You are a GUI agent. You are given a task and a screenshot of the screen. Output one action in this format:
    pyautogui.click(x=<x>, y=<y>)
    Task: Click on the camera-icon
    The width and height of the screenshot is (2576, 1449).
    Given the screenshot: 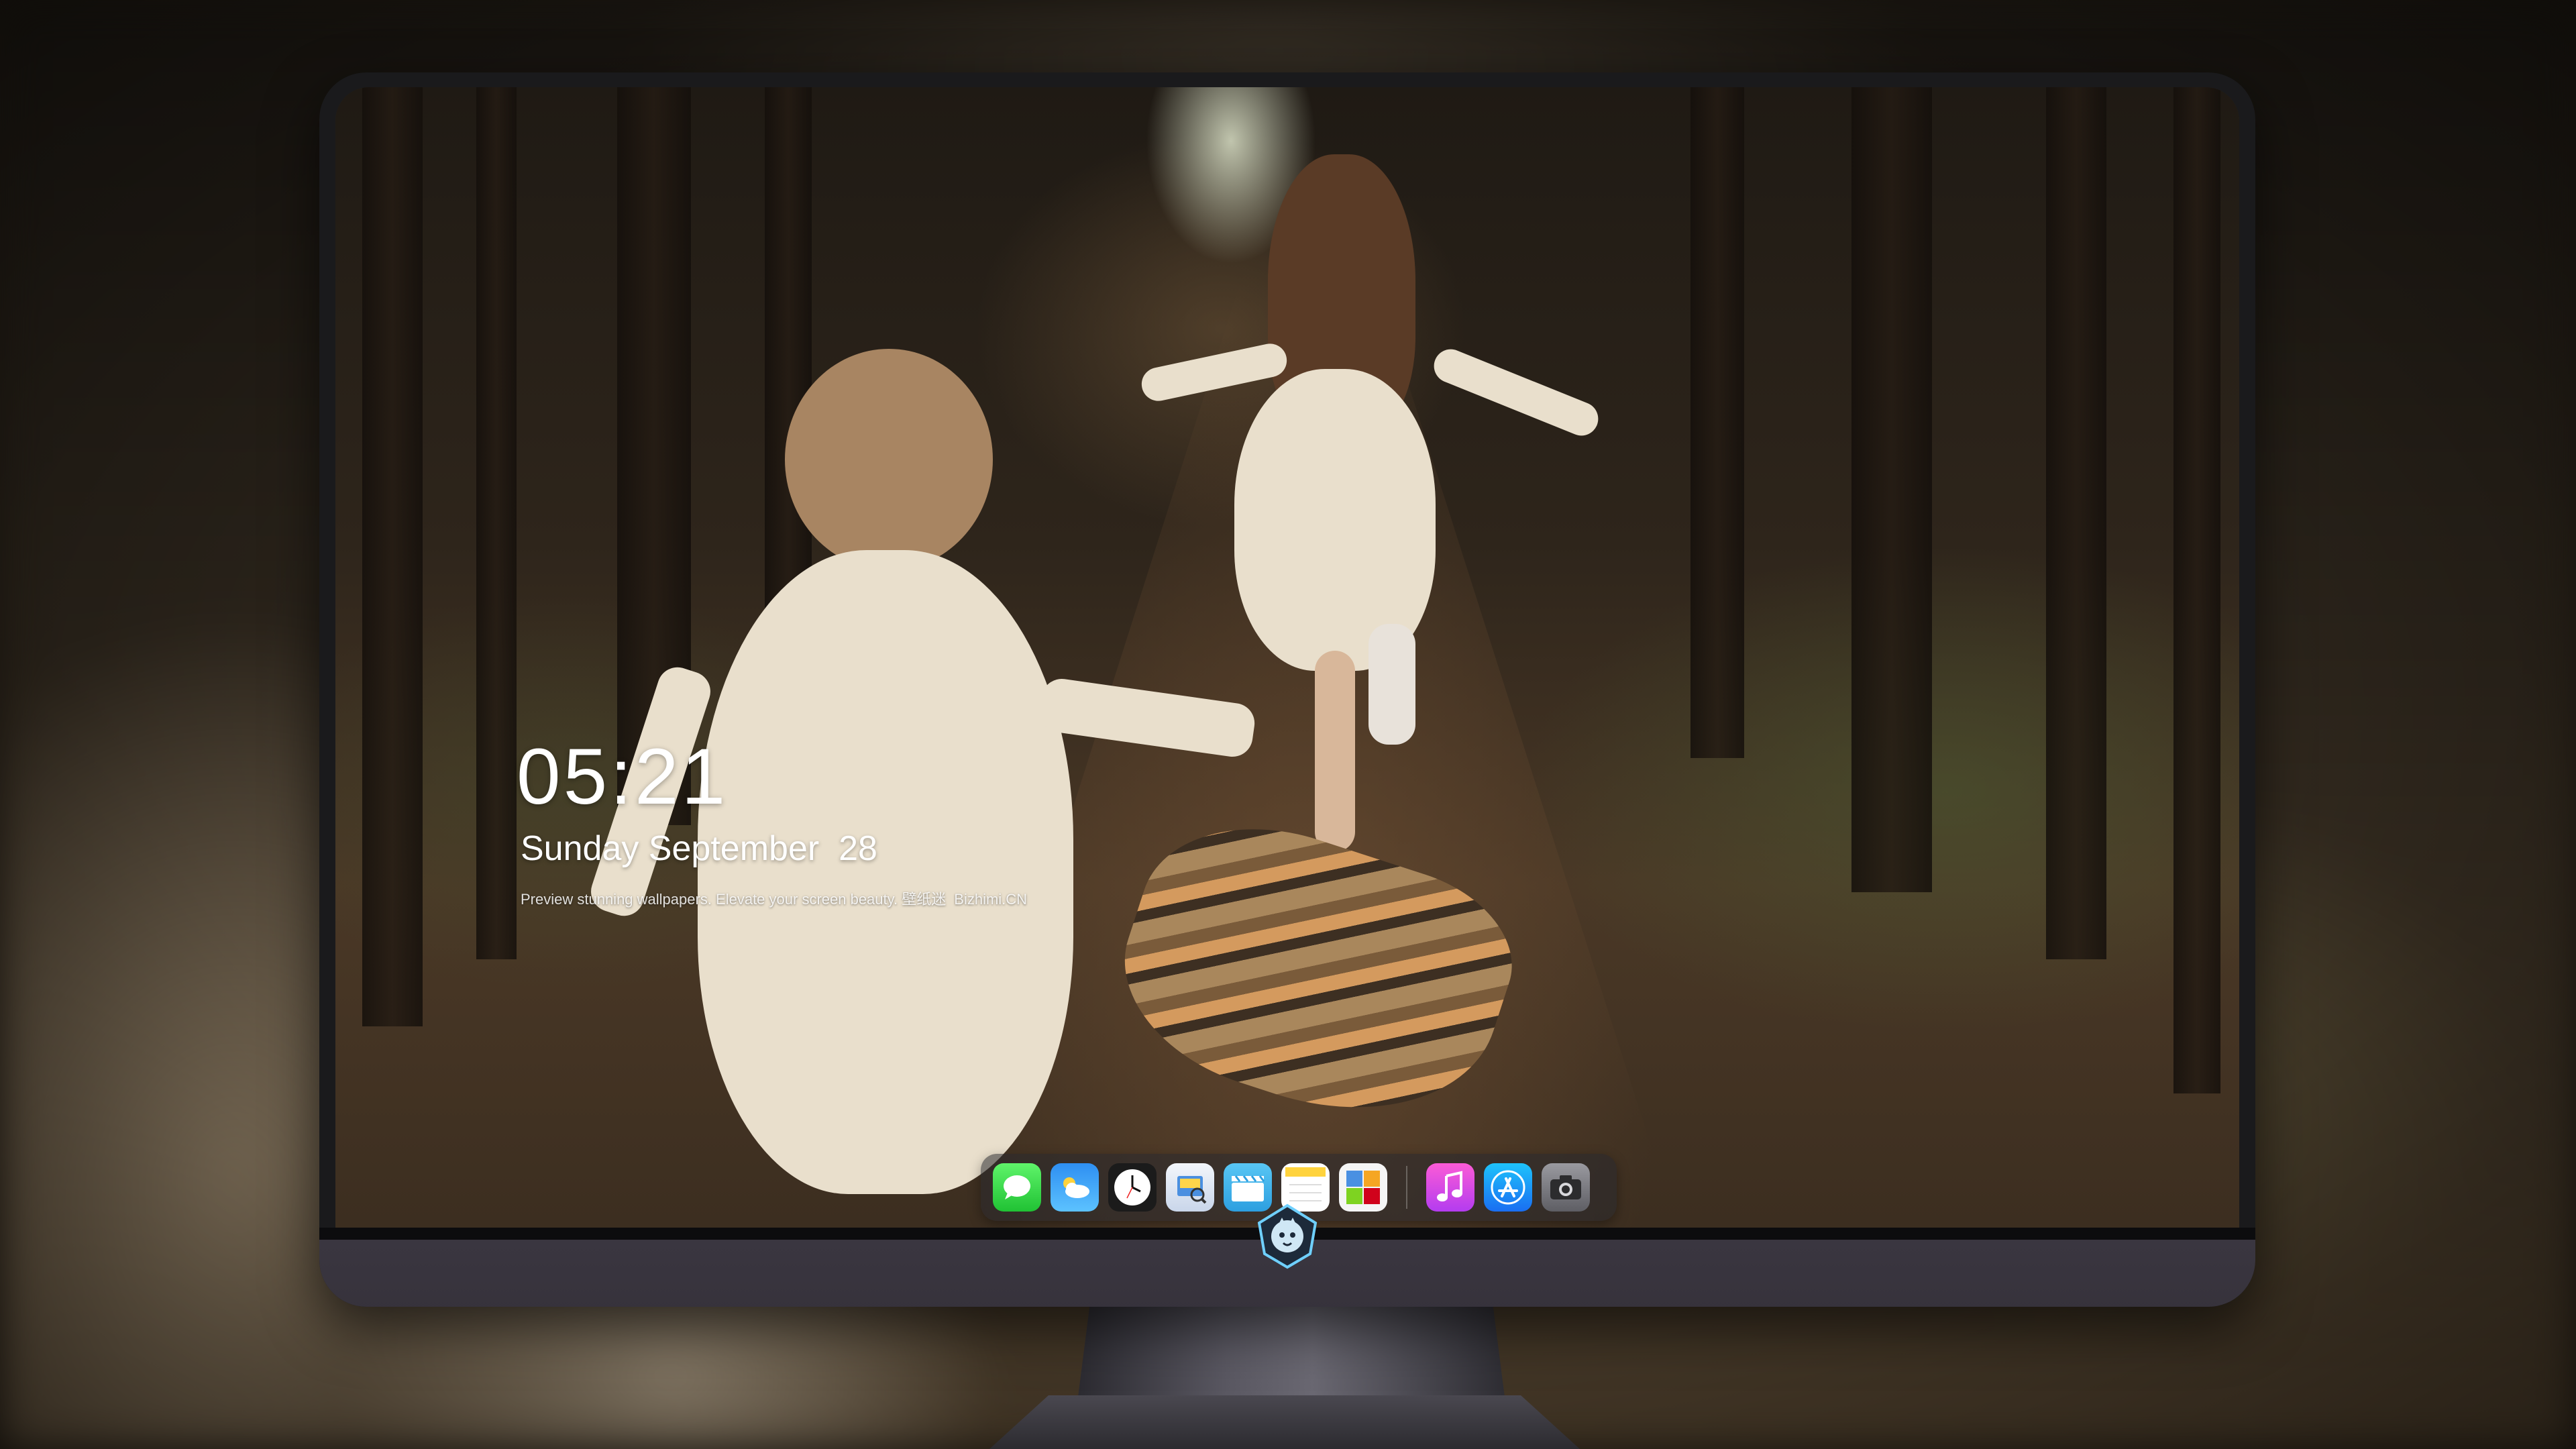 What is the action you would take?
    pyautogui.click(x=1566, y=1187)
    